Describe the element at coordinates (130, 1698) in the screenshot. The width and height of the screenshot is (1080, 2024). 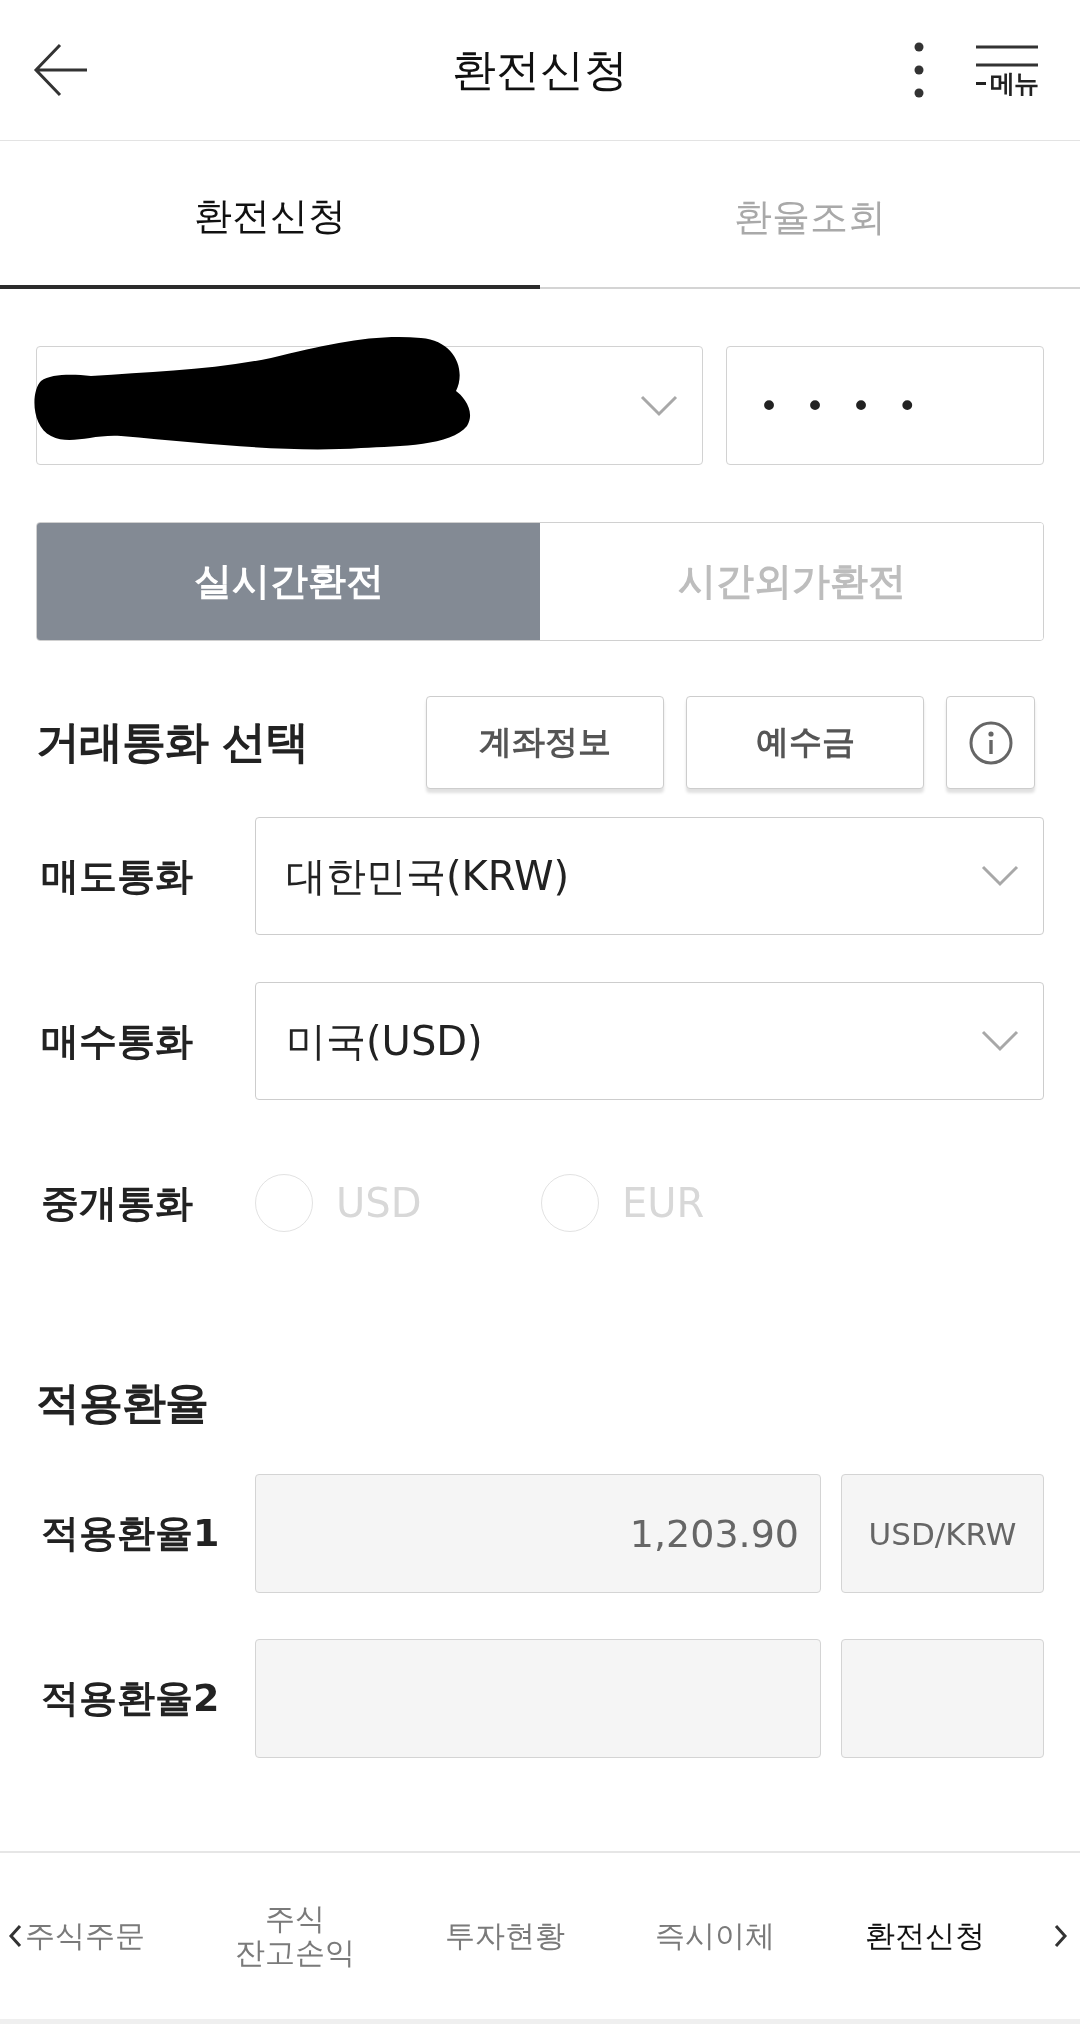
I see `field-label: 적용환율2` at that location.